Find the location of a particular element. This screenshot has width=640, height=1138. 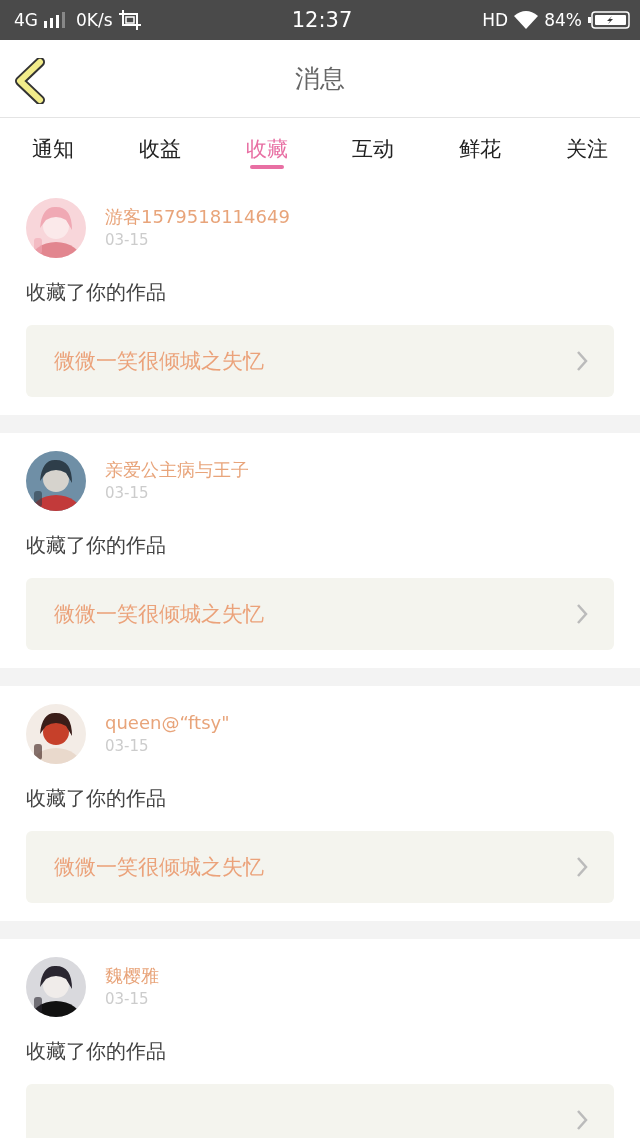

wifi-icon is located at coordinates (526, 20).